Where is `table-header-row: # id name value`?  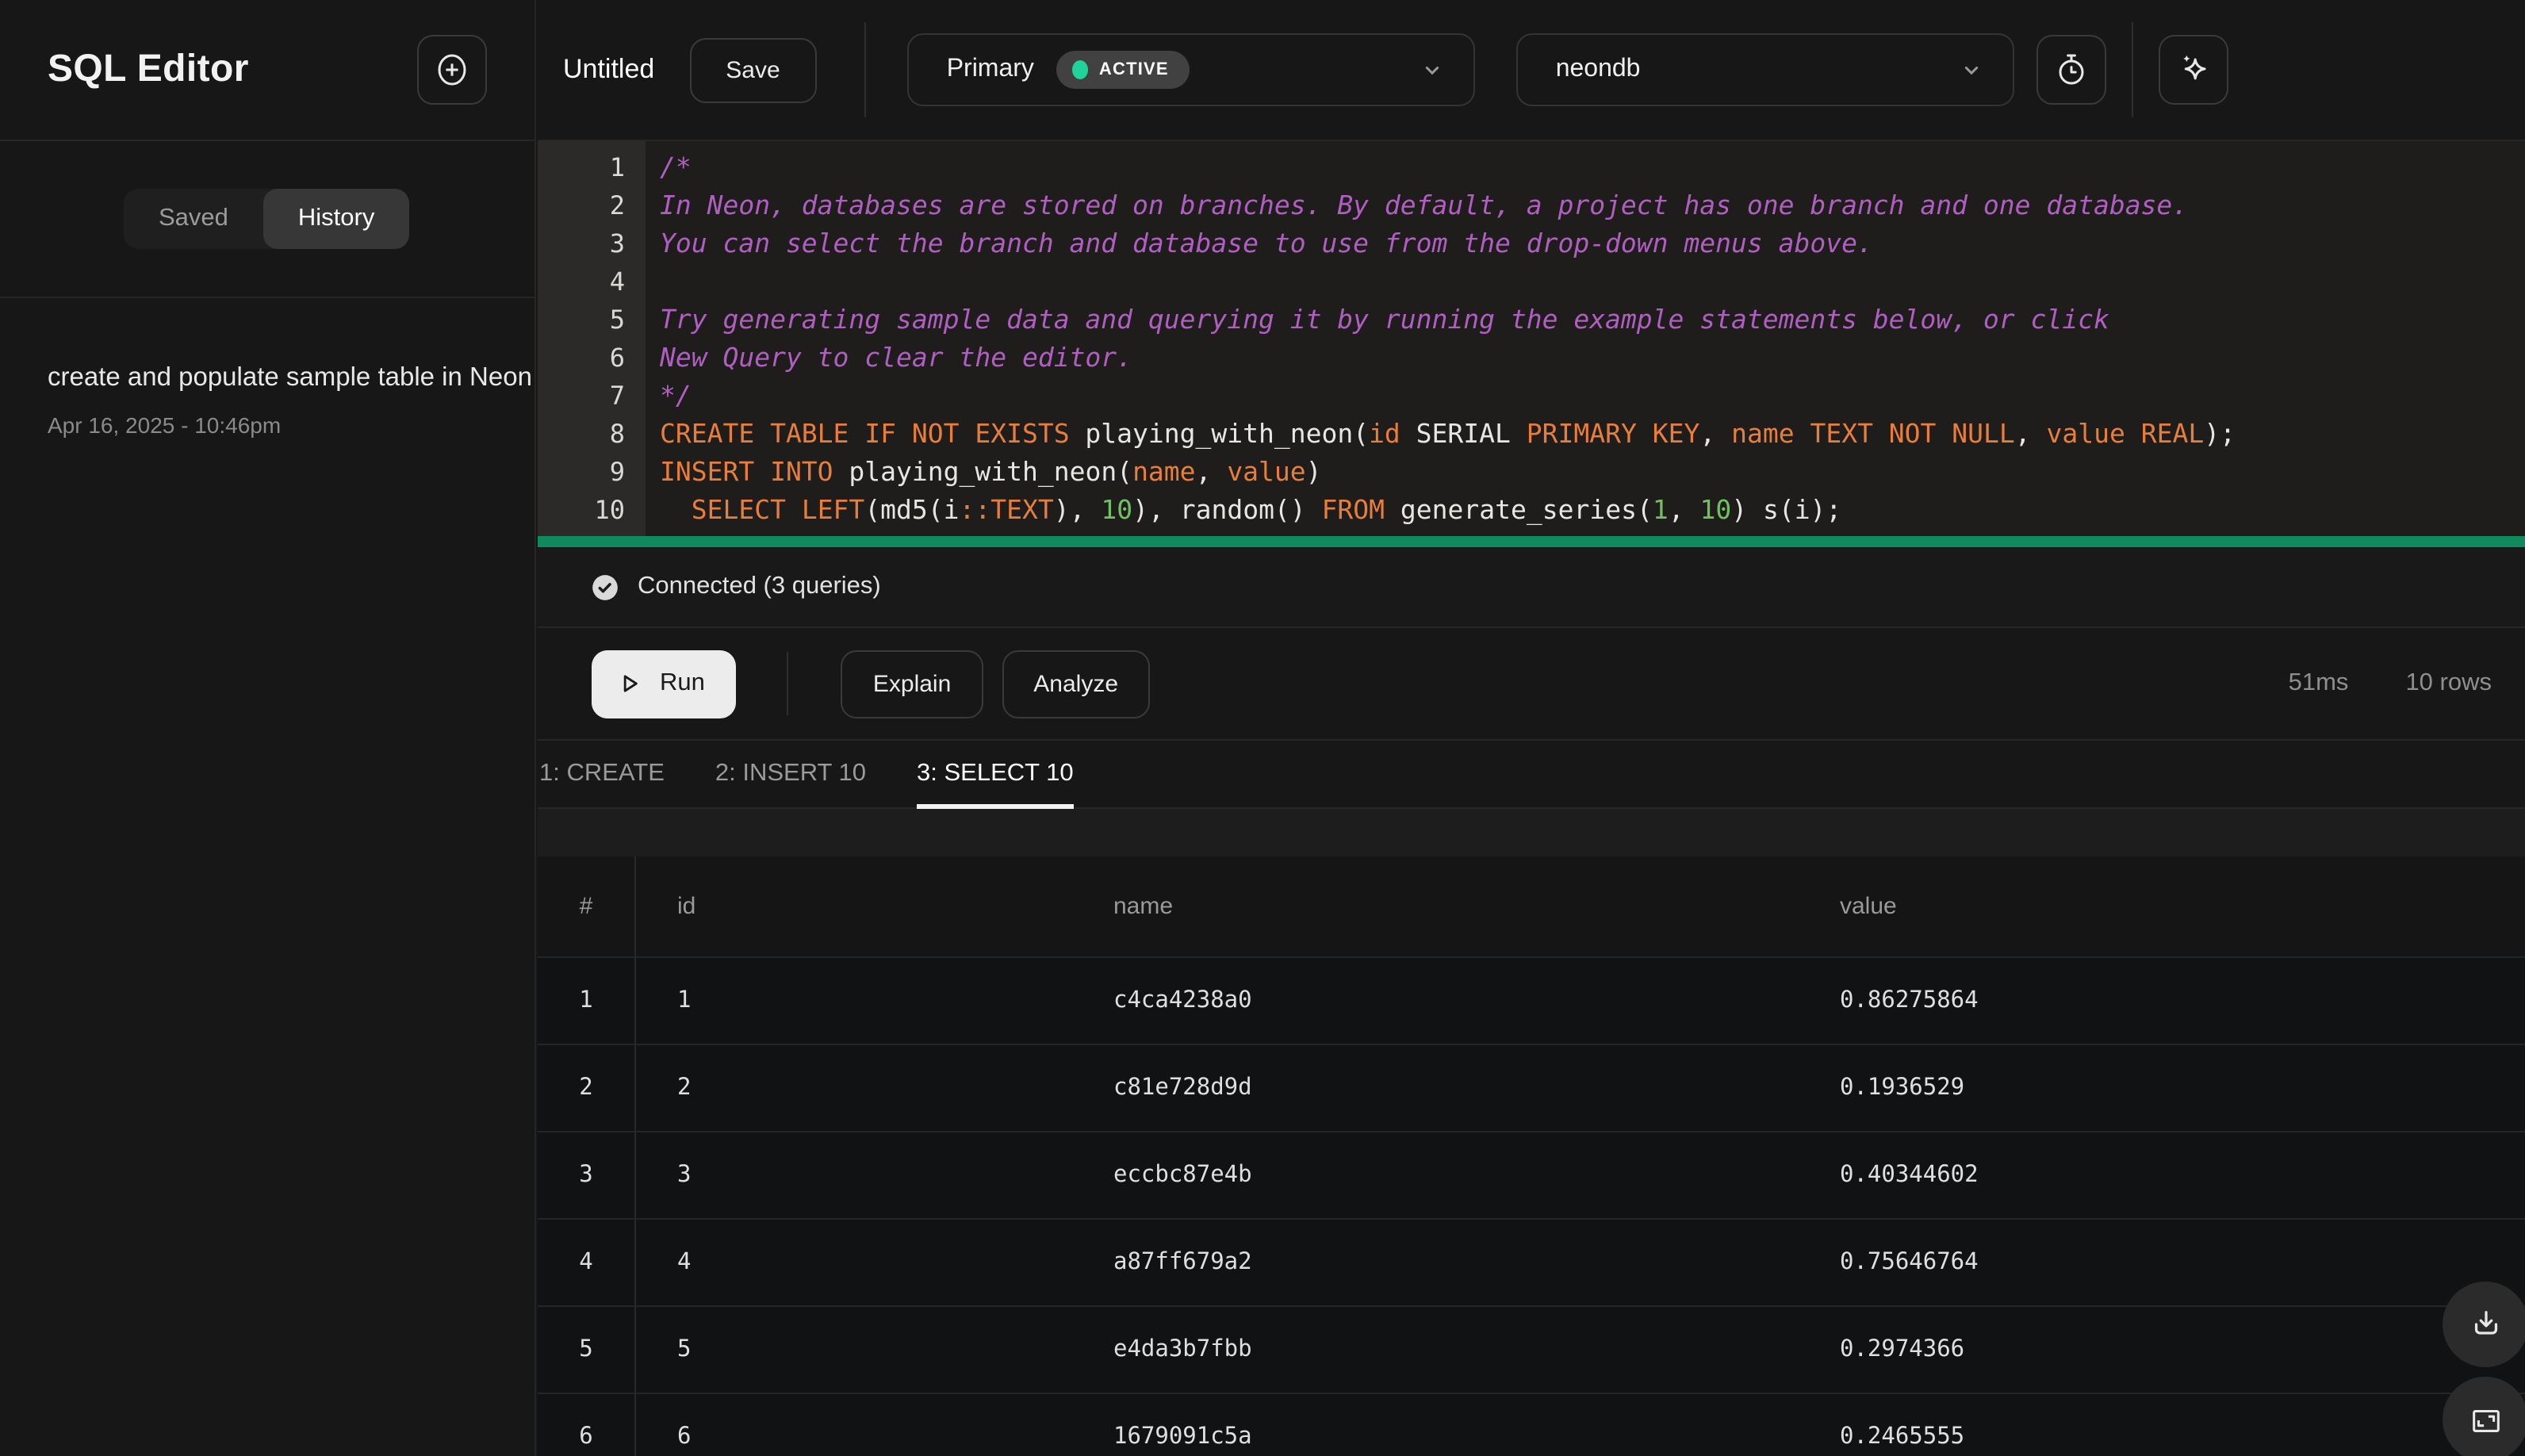 table-header-row: # id name value is located at coordinates (1531, 906).